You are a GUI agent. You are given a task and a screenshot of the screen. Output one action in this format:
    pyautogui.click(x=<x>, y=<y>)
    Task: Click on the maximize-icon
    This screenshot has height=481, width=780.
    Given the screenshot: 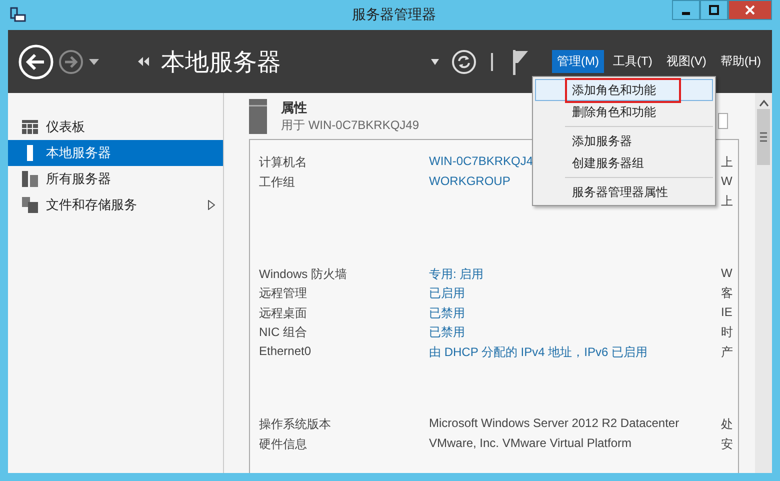 What is the action you would take?
    pyautogui.click(x=714, y=10)
    